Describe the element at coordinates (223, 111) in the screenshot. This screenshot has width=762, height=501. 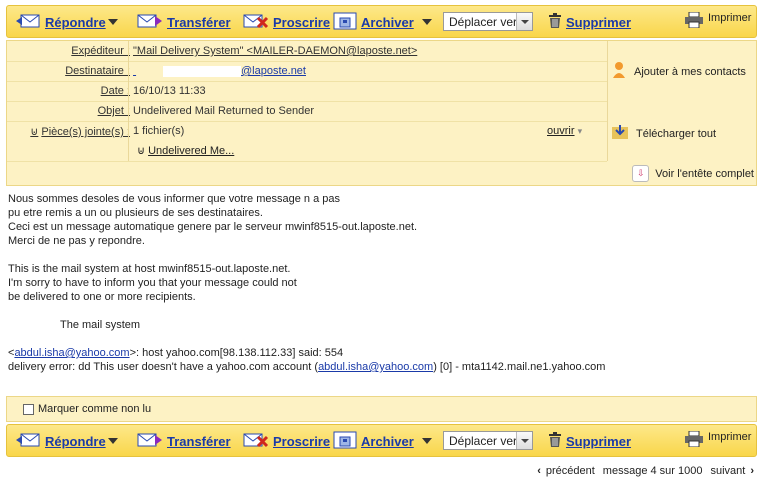
I see `subject-value: Undelivered Mail Returned to Sender` at that location.